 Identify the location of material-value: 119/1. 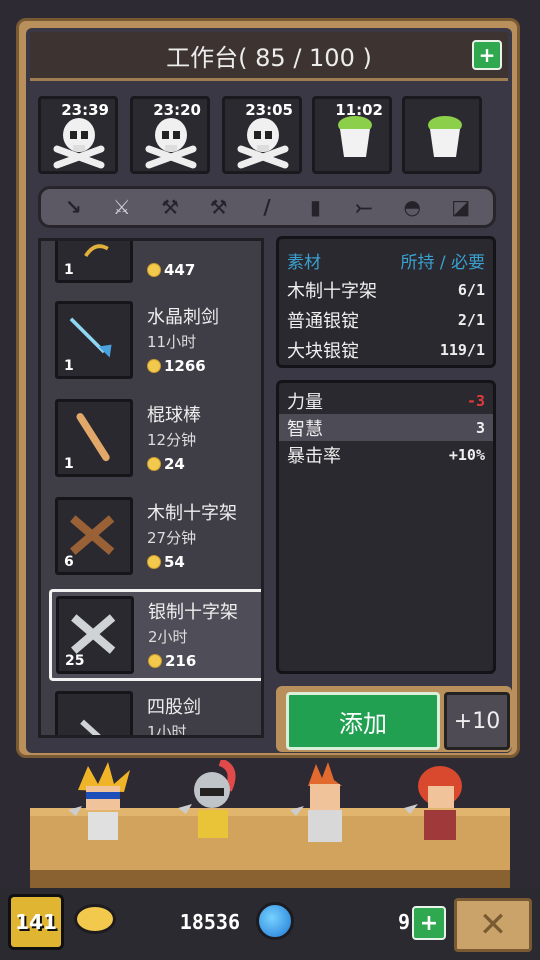
(462, 350).